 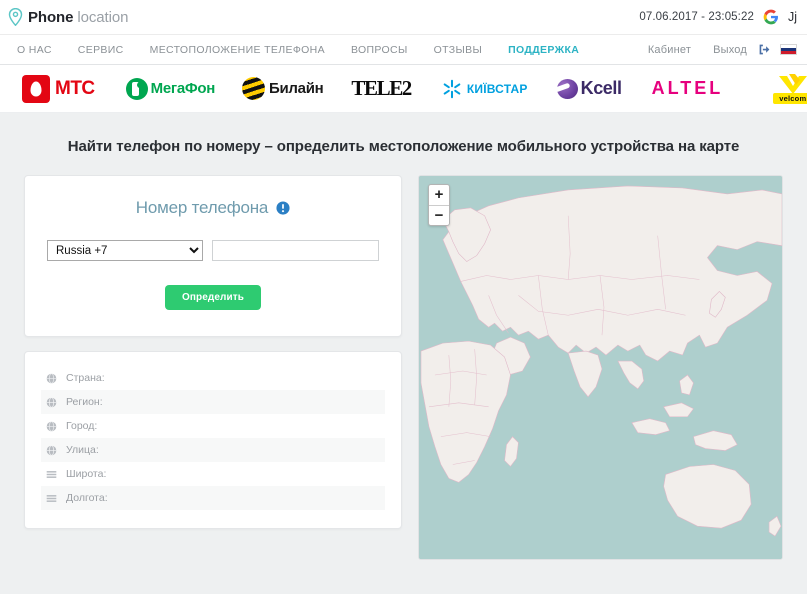 I want to click on operator-logo-mts: МТС, so click(x=58, y=88).